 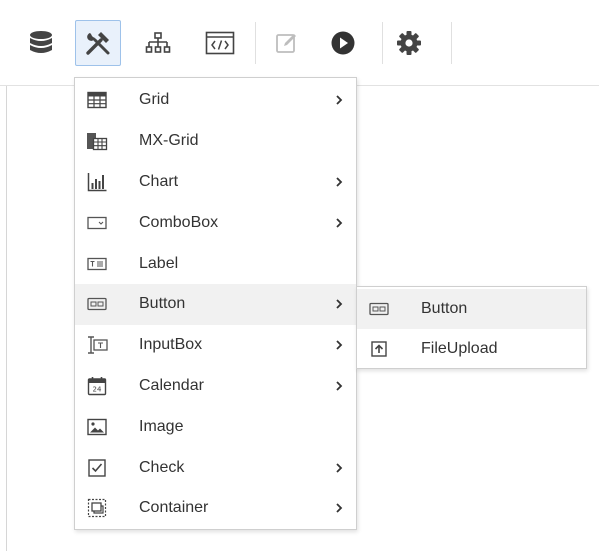 I want to click on menu-item-label: Calendar, so click(x=171, y=385).